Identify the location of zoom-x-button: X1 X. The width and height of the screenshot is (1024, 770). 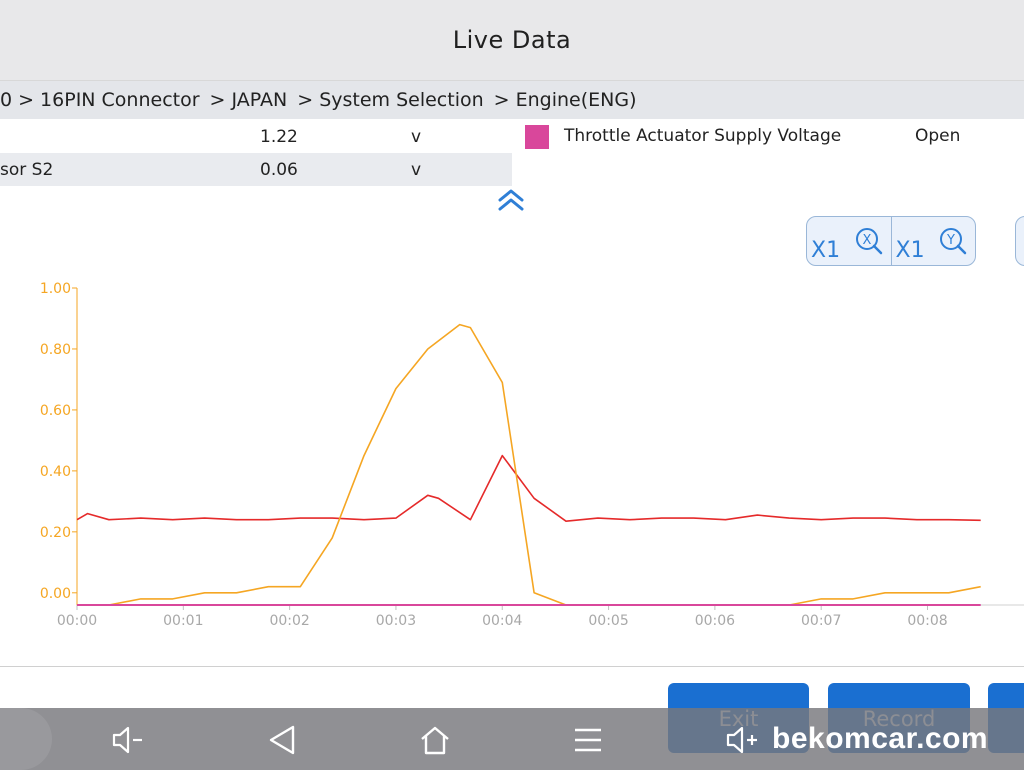
(849, 241).